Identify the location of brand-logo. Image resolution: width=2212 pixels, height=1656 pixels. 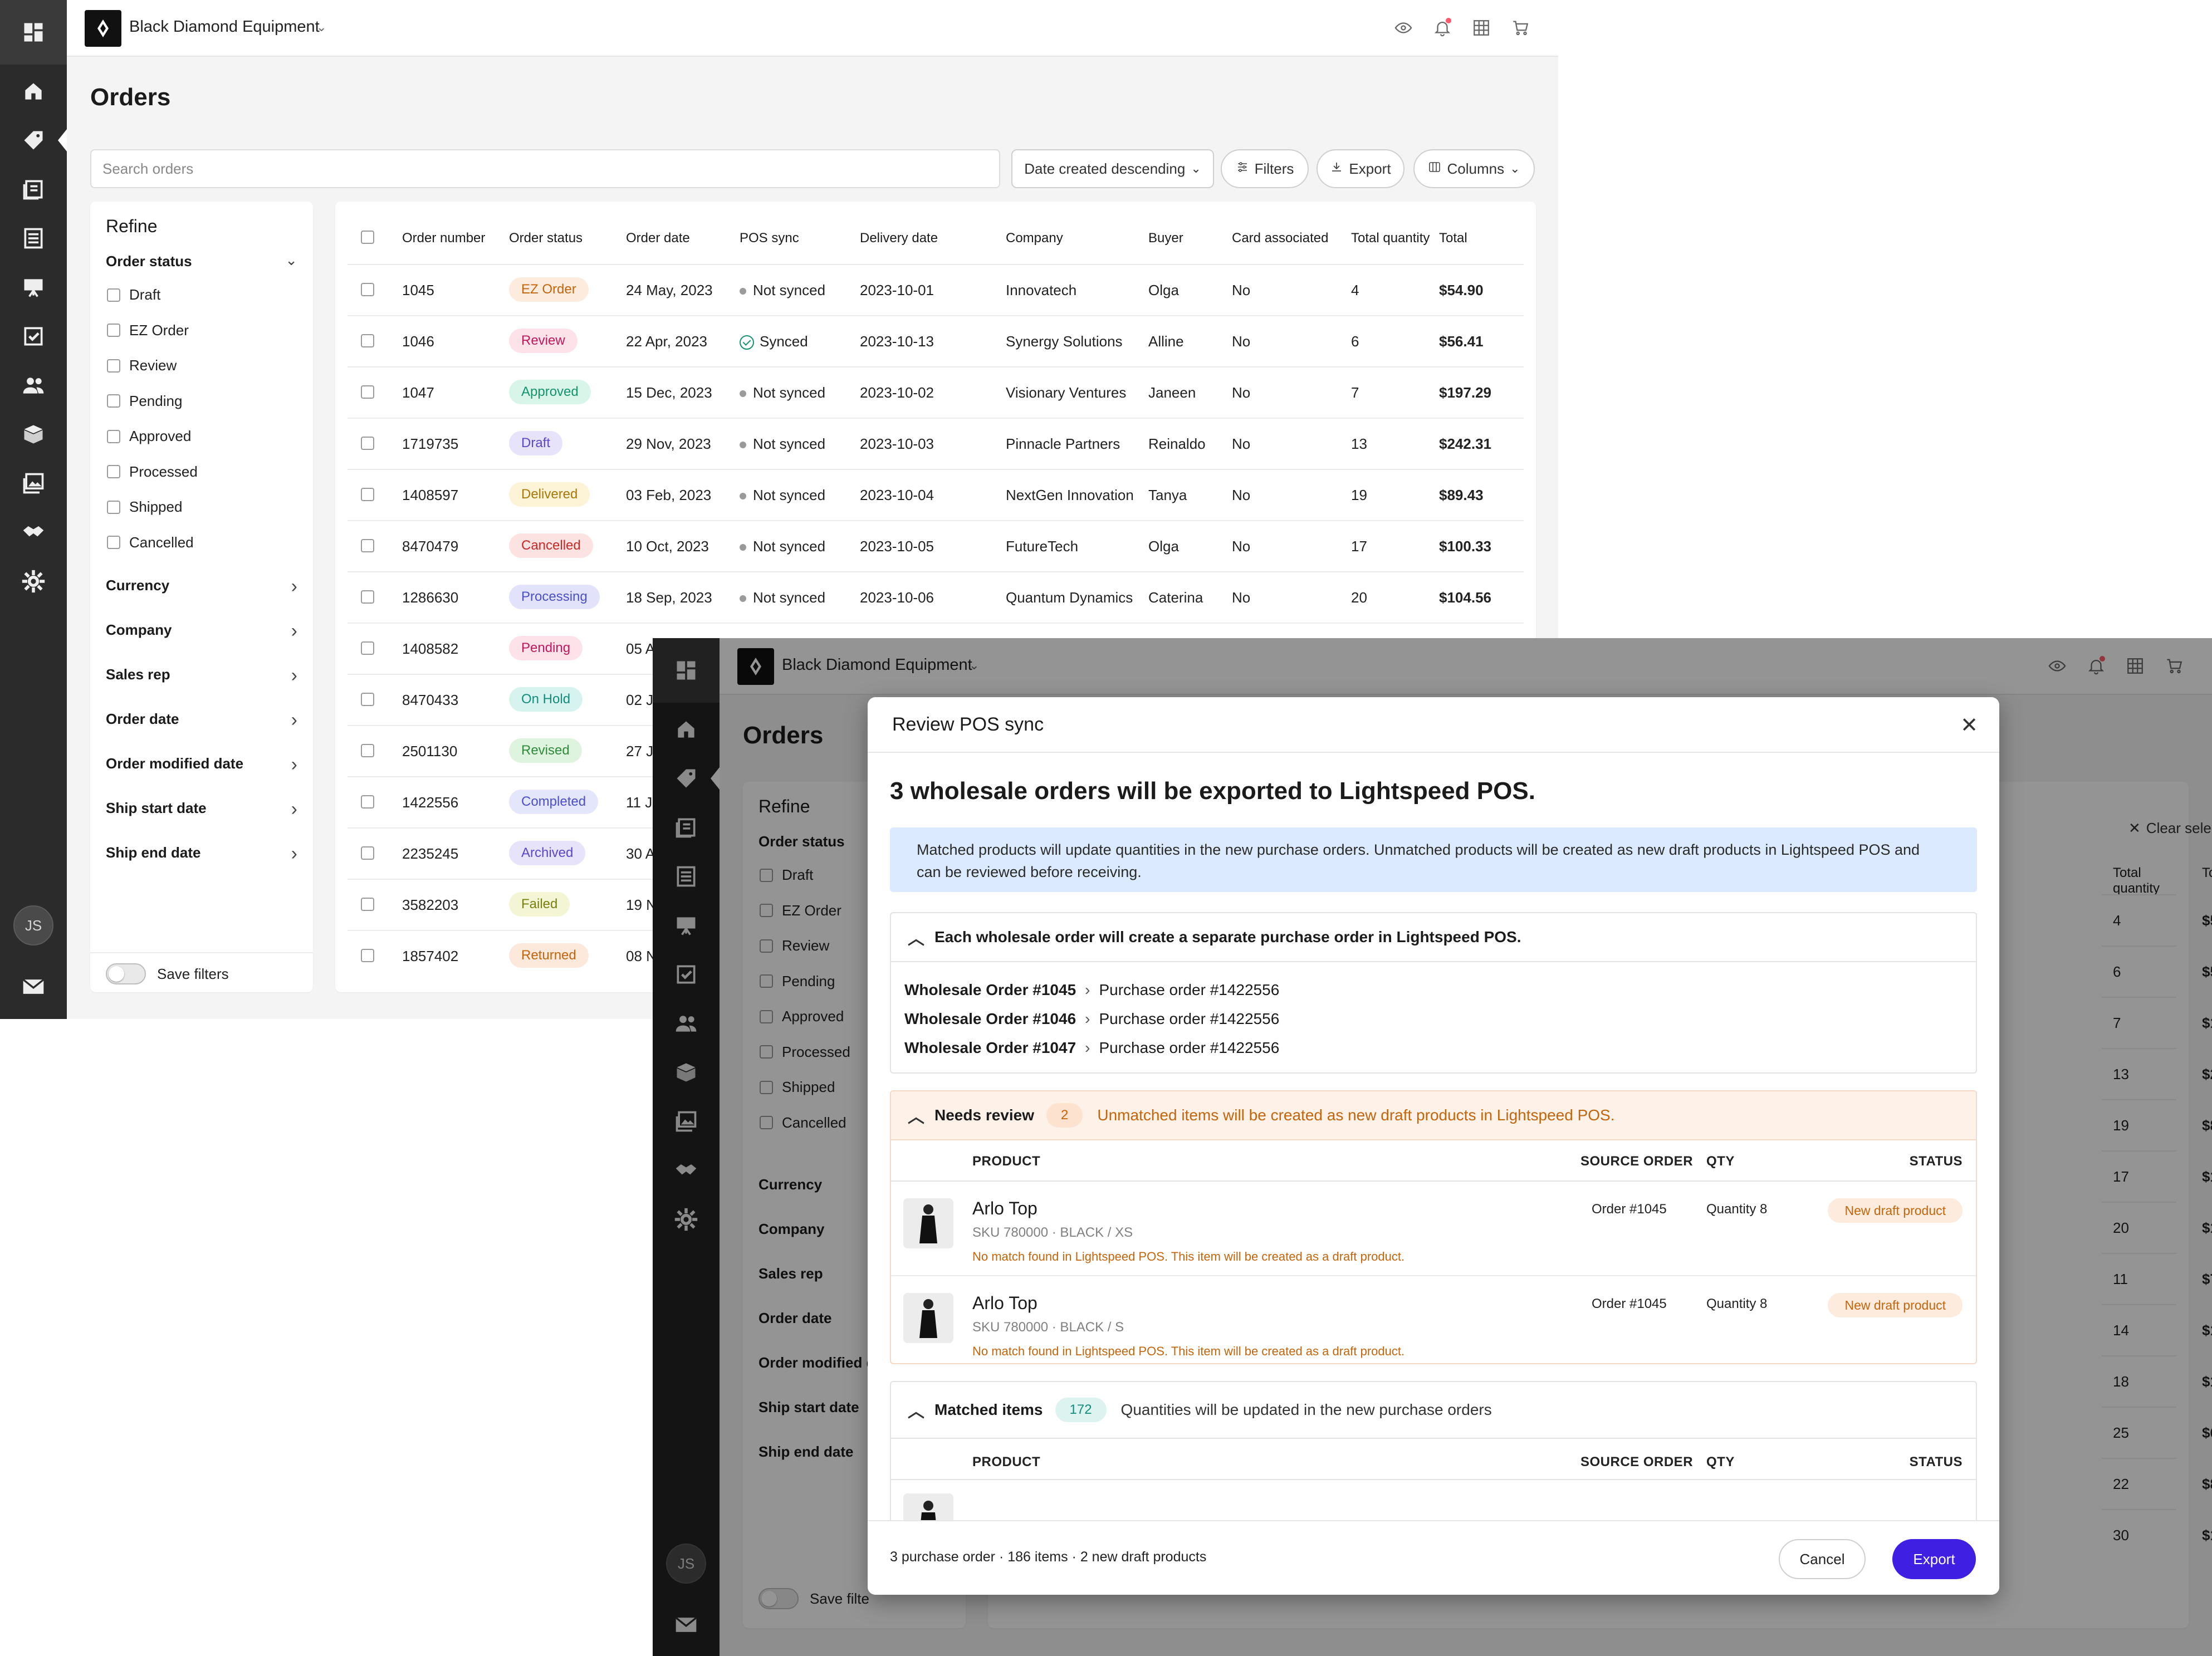
(103, 28).